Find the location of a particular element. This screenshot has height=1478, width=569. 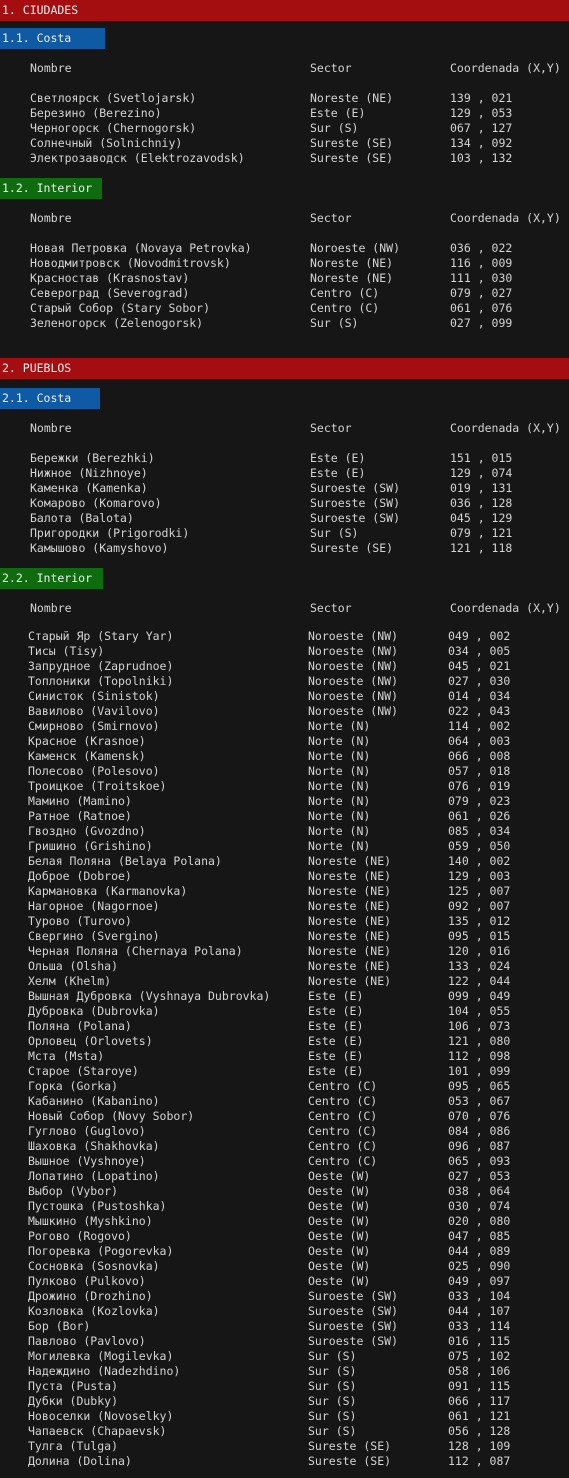

place-coord: 139 , 021 is located at coordinates (481, 98).